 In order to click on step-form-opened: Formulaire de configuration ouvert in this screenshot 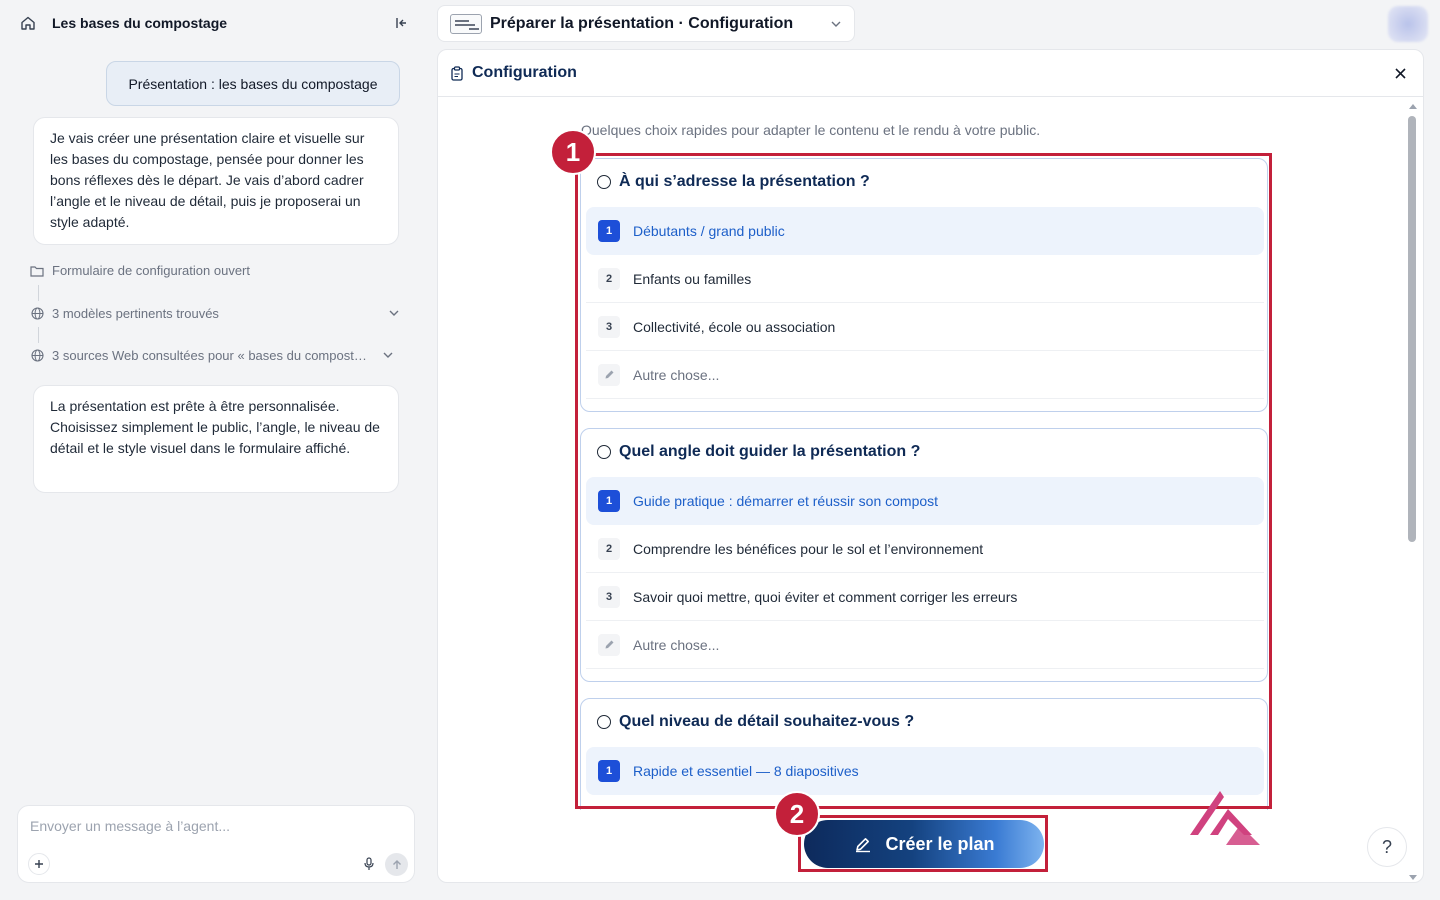, I will do `click(216, 270)`.